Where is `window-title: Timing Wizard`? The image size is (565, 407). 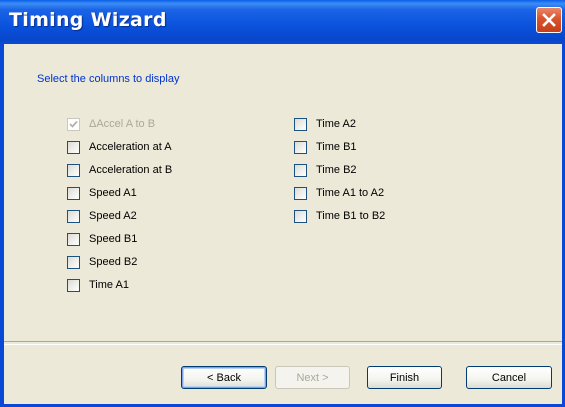 window-title: Timing Wizard is located at coordinates (88, 20).